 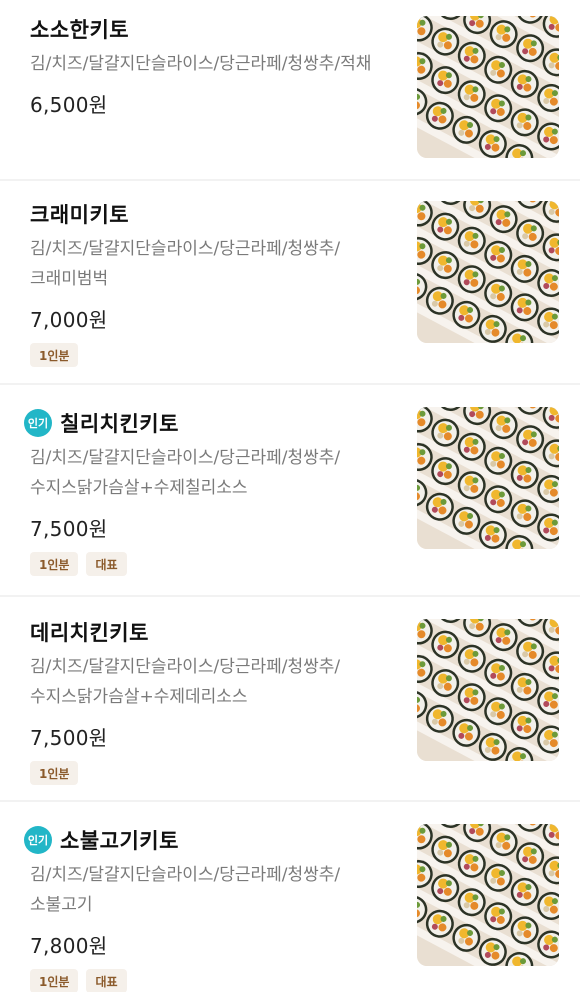 I want to click on menu-item-description: 김/치즈/달걀지단슬라이스/당근라페/청쌍추/ 수지스닭가슴살+수제데리소스, so click(x=185, y=682).